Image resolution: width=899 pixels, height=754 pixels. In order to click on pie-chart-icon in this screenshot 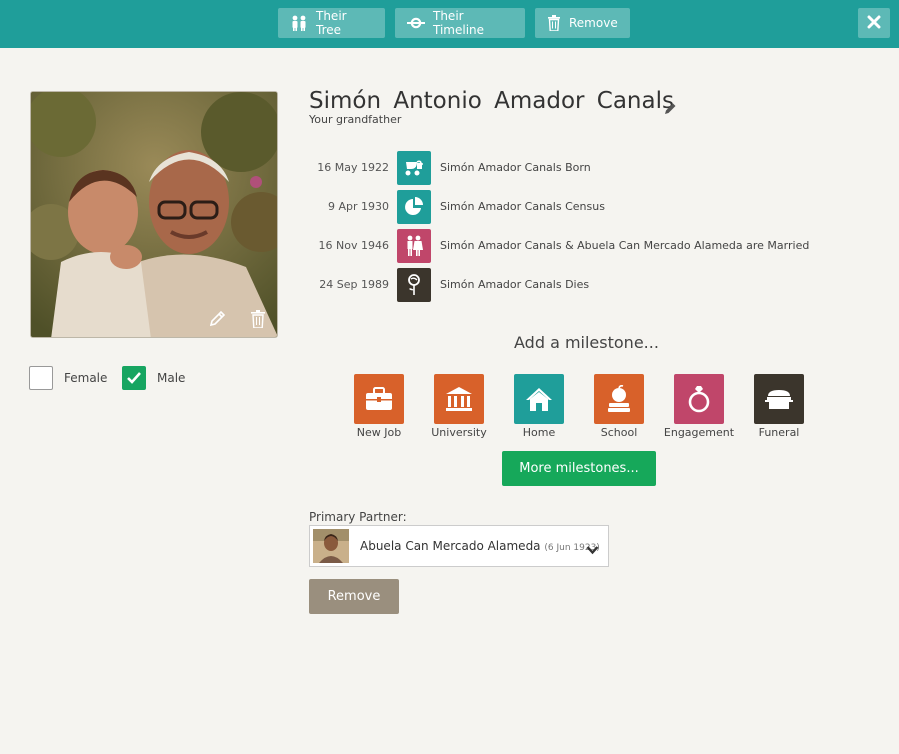, I will do `click(414, 207)`.